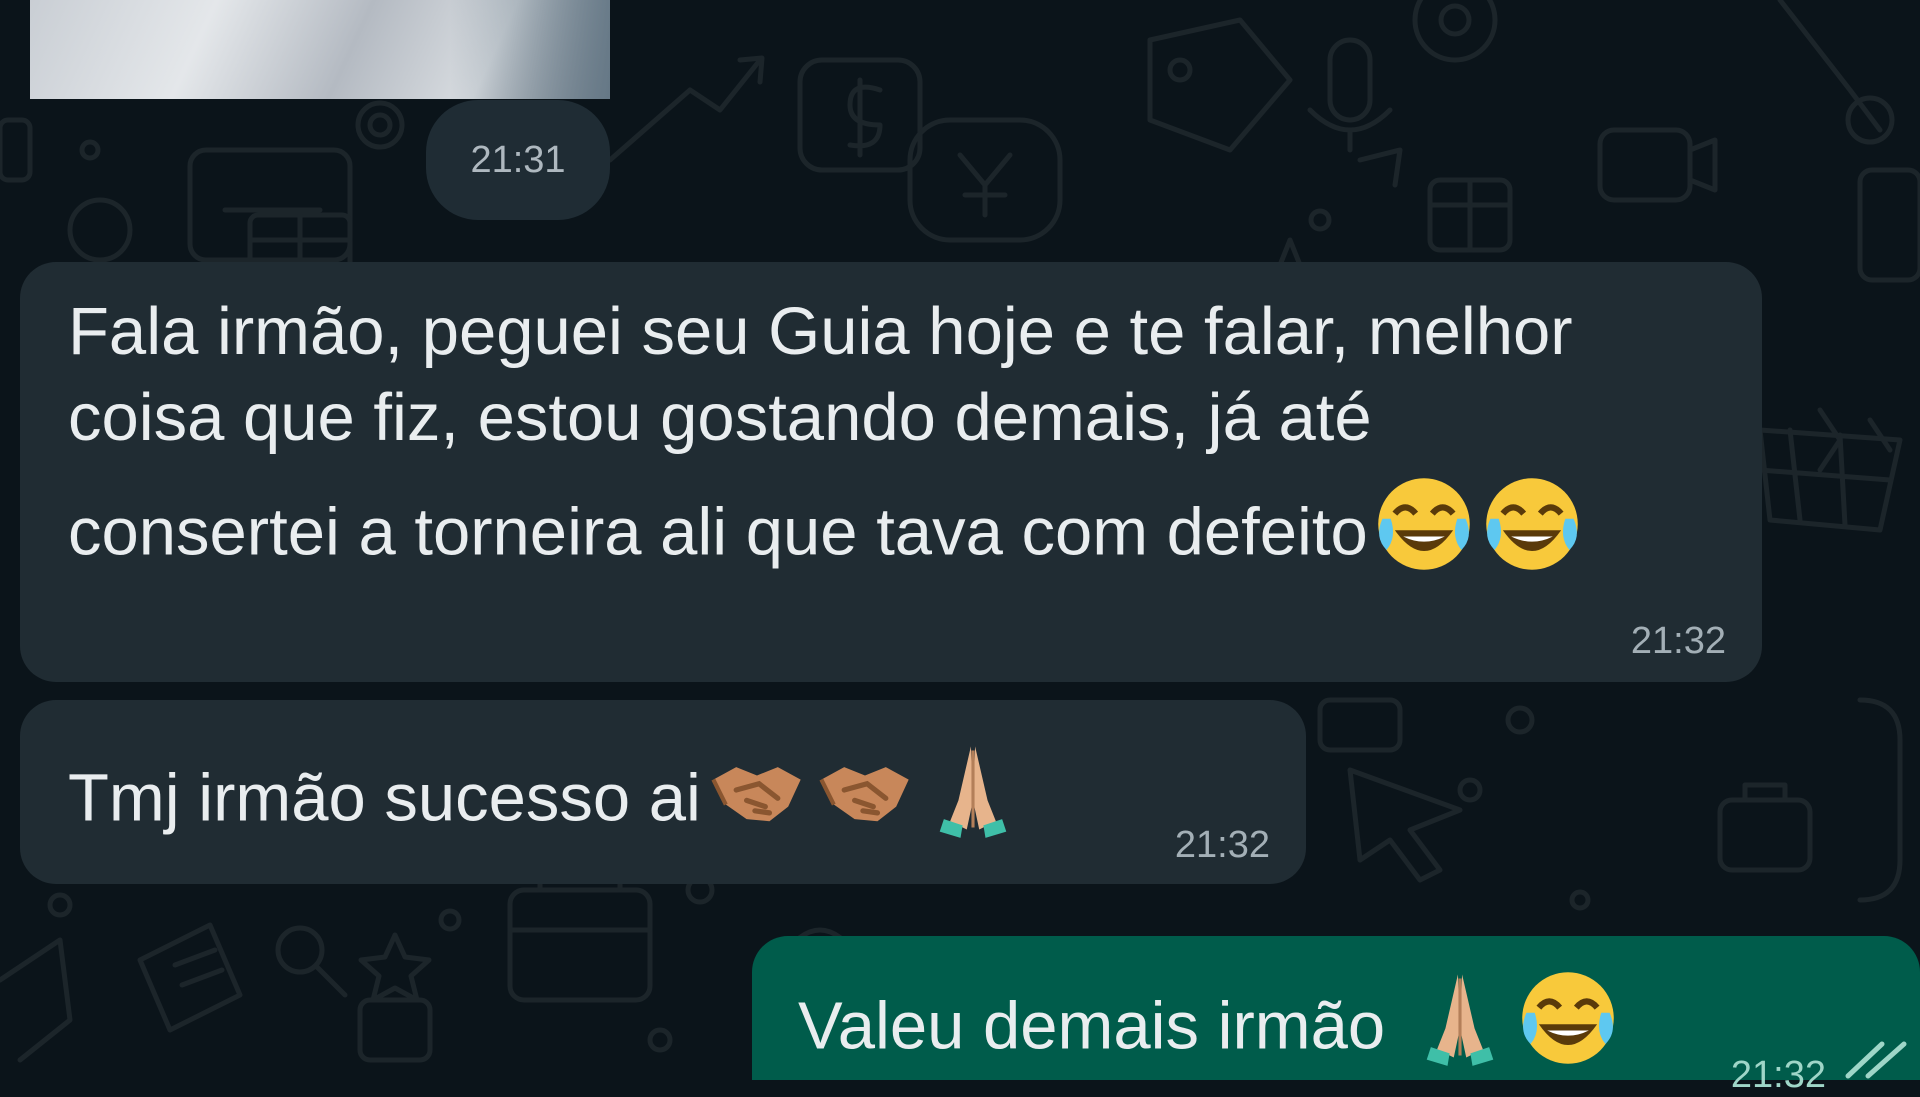 The height and width of the screenshot is (1097, 1920). Describe the element at coordinates (1101, 1026) in the screenshot. I see `message-text-fragment: Valeu demais irmão` at that location.